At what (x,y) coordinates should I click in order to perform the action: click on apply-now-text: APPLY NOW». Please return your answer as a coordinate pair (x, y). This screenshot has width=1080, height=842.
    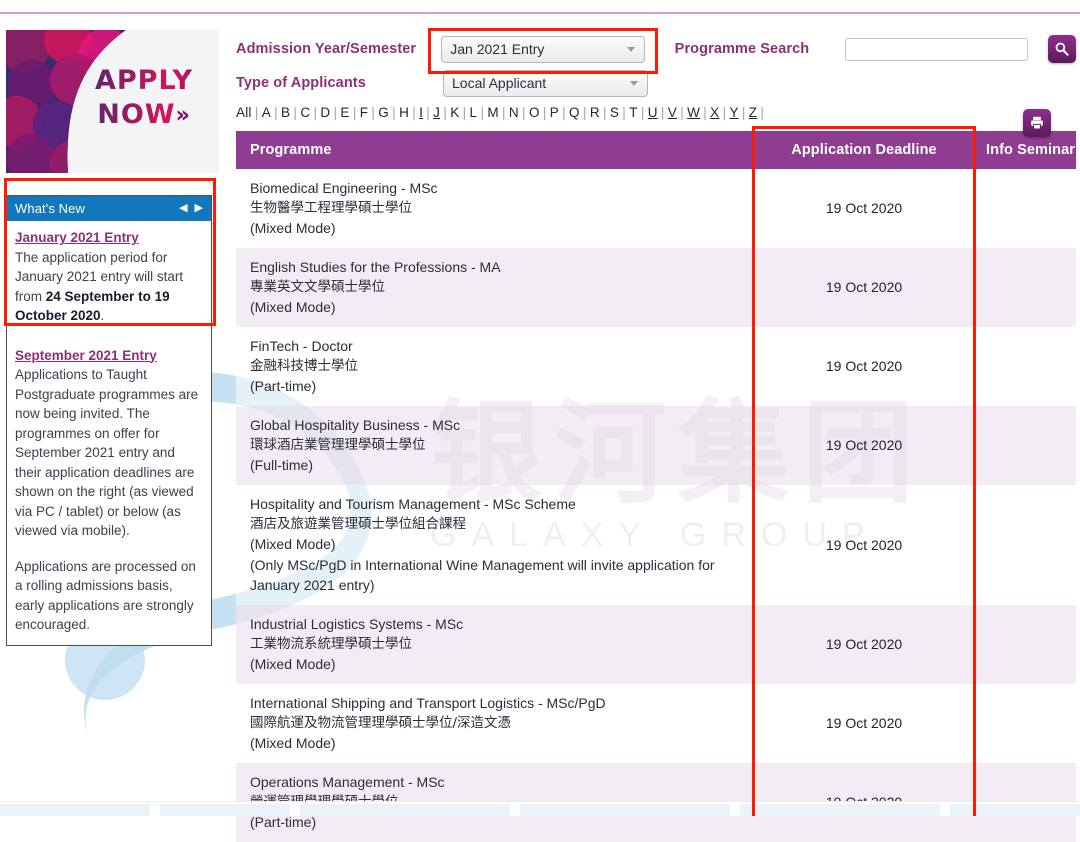
    Looking at the image, I should click on (144, 98).